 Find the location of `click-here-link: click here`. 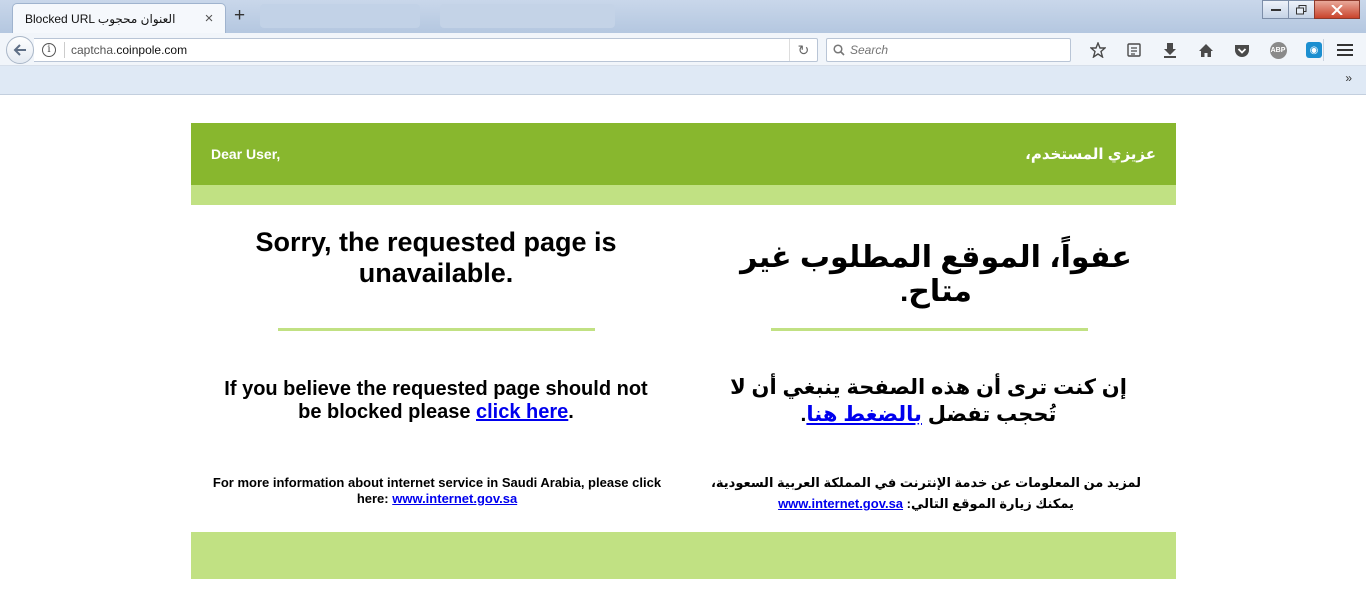

click-here-link: click here is located at coordinates (522, 412).